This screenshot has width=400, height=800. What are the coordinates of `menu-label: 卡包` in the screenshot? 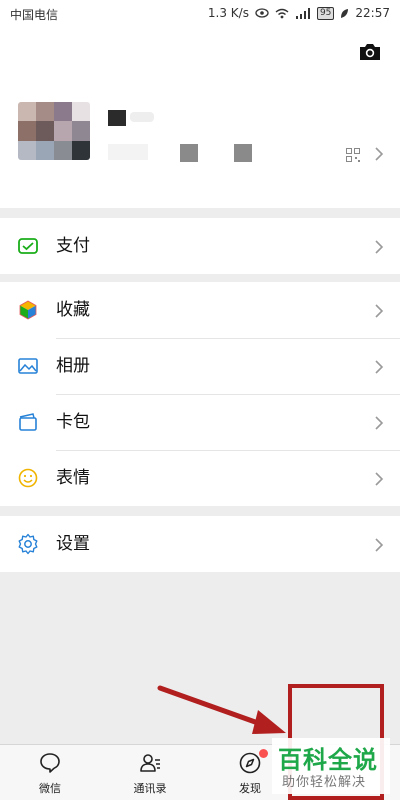 It's located at (73, 422).